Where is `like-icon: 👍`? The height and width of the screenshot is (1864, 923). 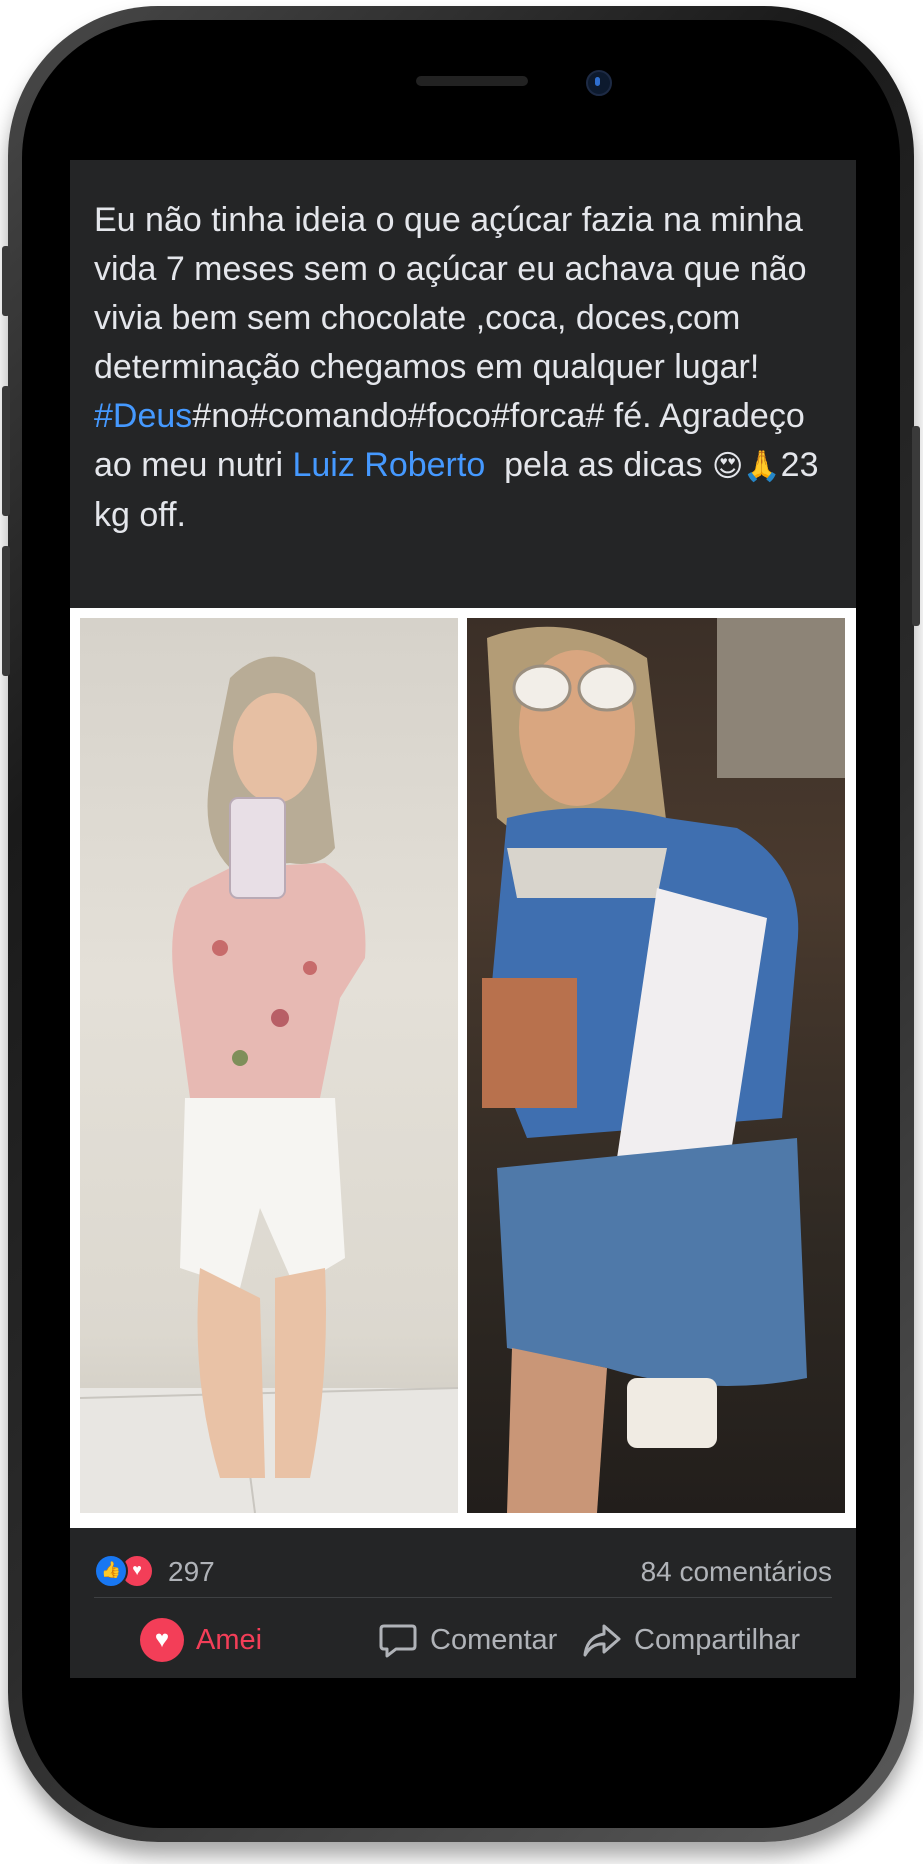 like-icon: 👍 is located at coordinates (111, 1571).